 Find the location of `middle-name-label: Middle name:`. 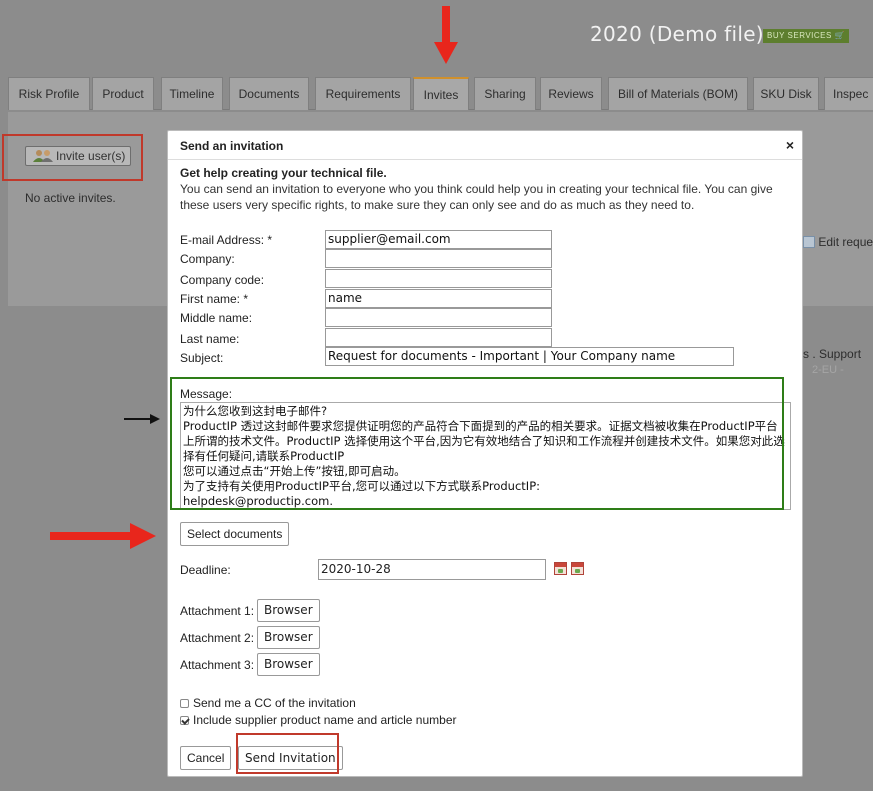

middle-name-label: Middle name: is located at coordinates (216, 318).